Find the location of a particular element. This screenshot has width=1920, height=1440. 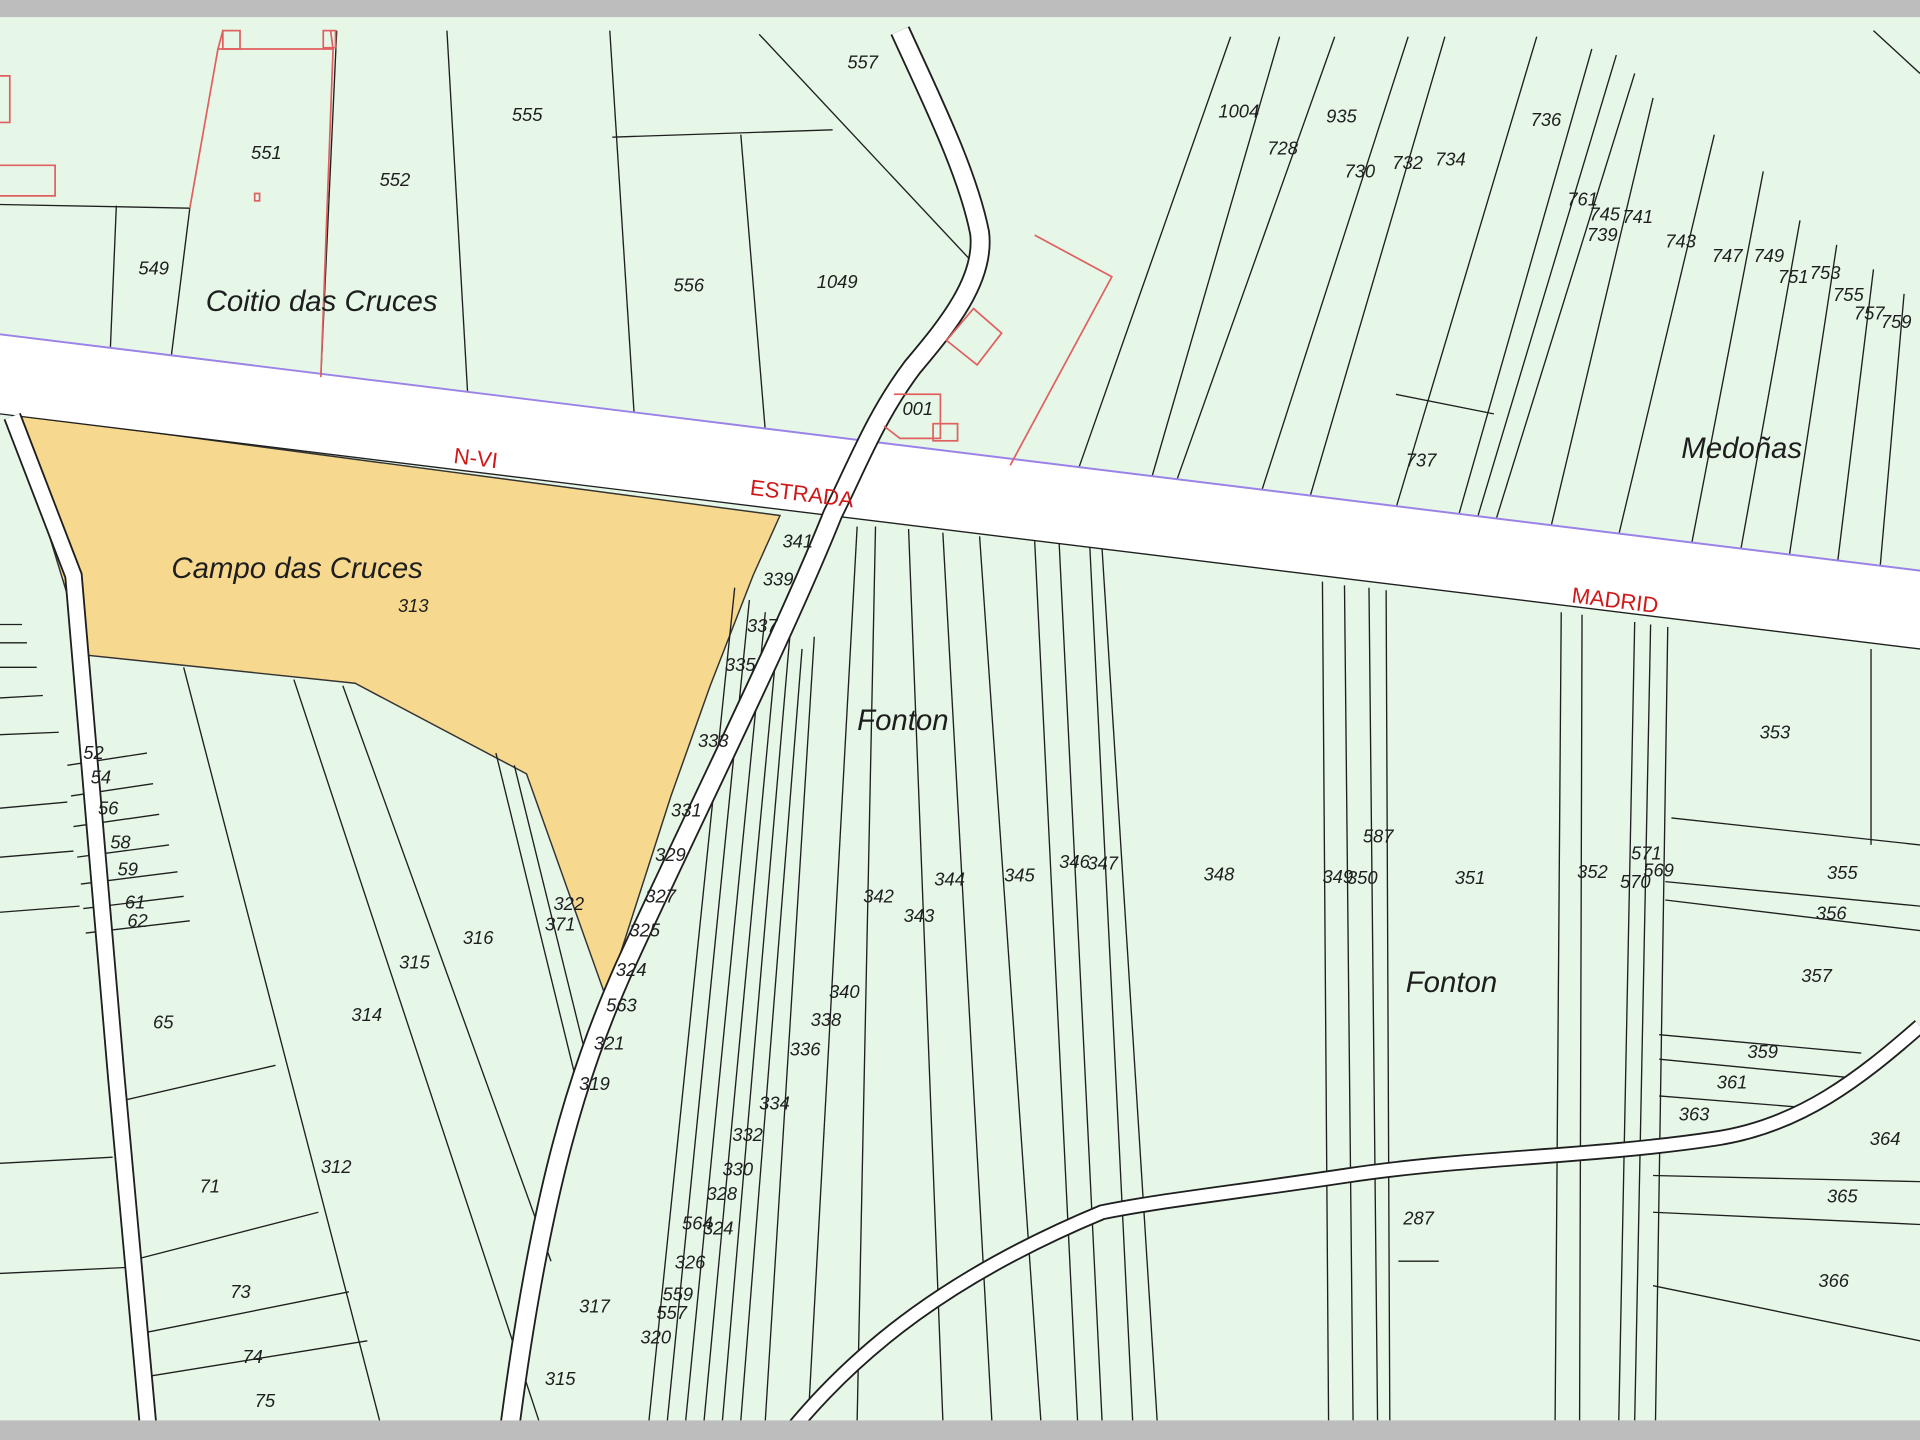

parcel-number: 728 is located at coordinates (1282, 147).